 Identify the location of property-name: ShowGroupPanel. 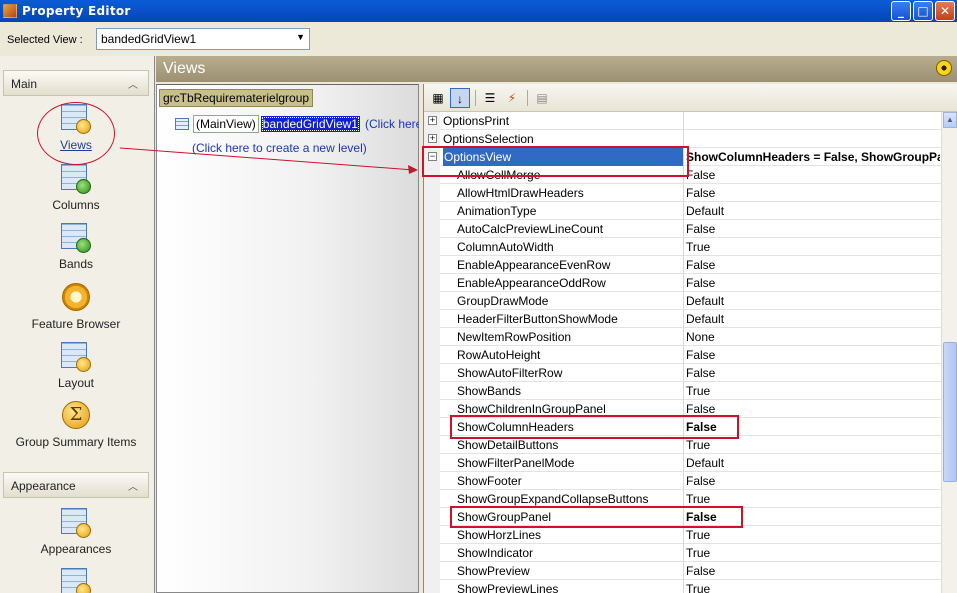
(570, 517).